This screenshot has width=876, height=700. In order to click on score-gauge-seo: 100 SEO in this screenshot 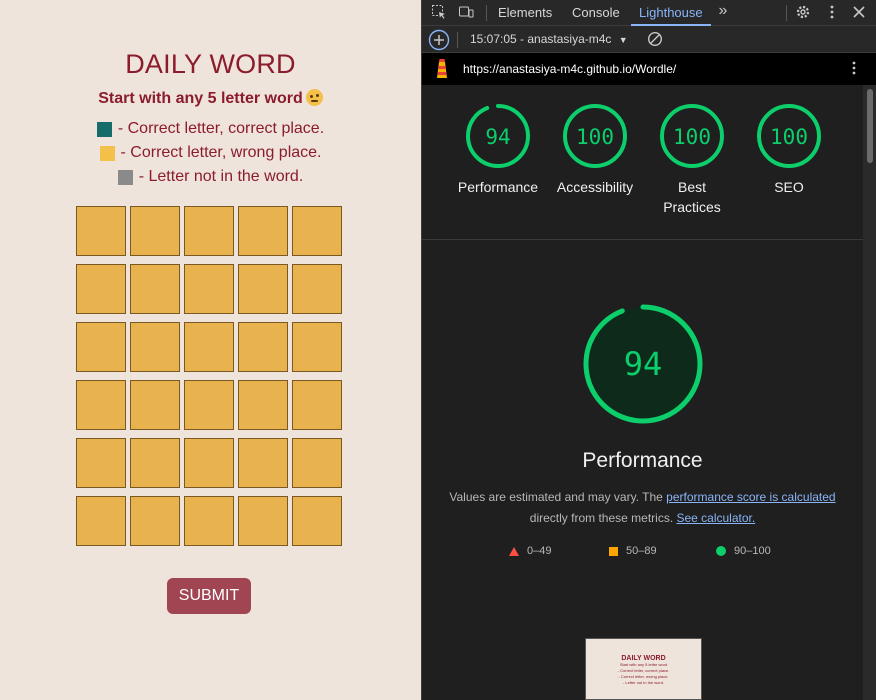, I will do `click(789, 150)`.